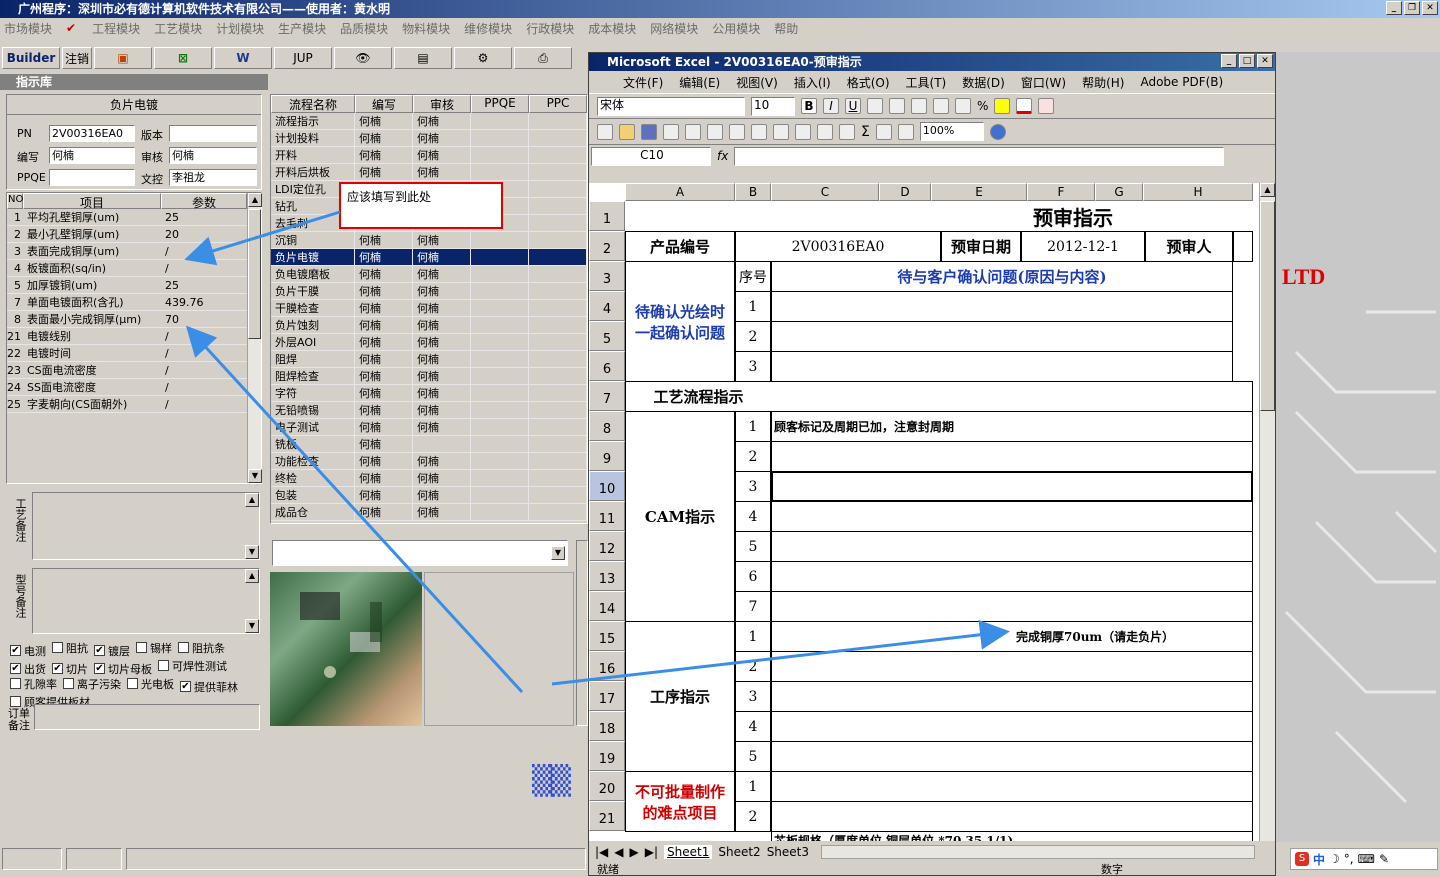  I want to click on excel-minimize-button: _, so click(1229, 61).